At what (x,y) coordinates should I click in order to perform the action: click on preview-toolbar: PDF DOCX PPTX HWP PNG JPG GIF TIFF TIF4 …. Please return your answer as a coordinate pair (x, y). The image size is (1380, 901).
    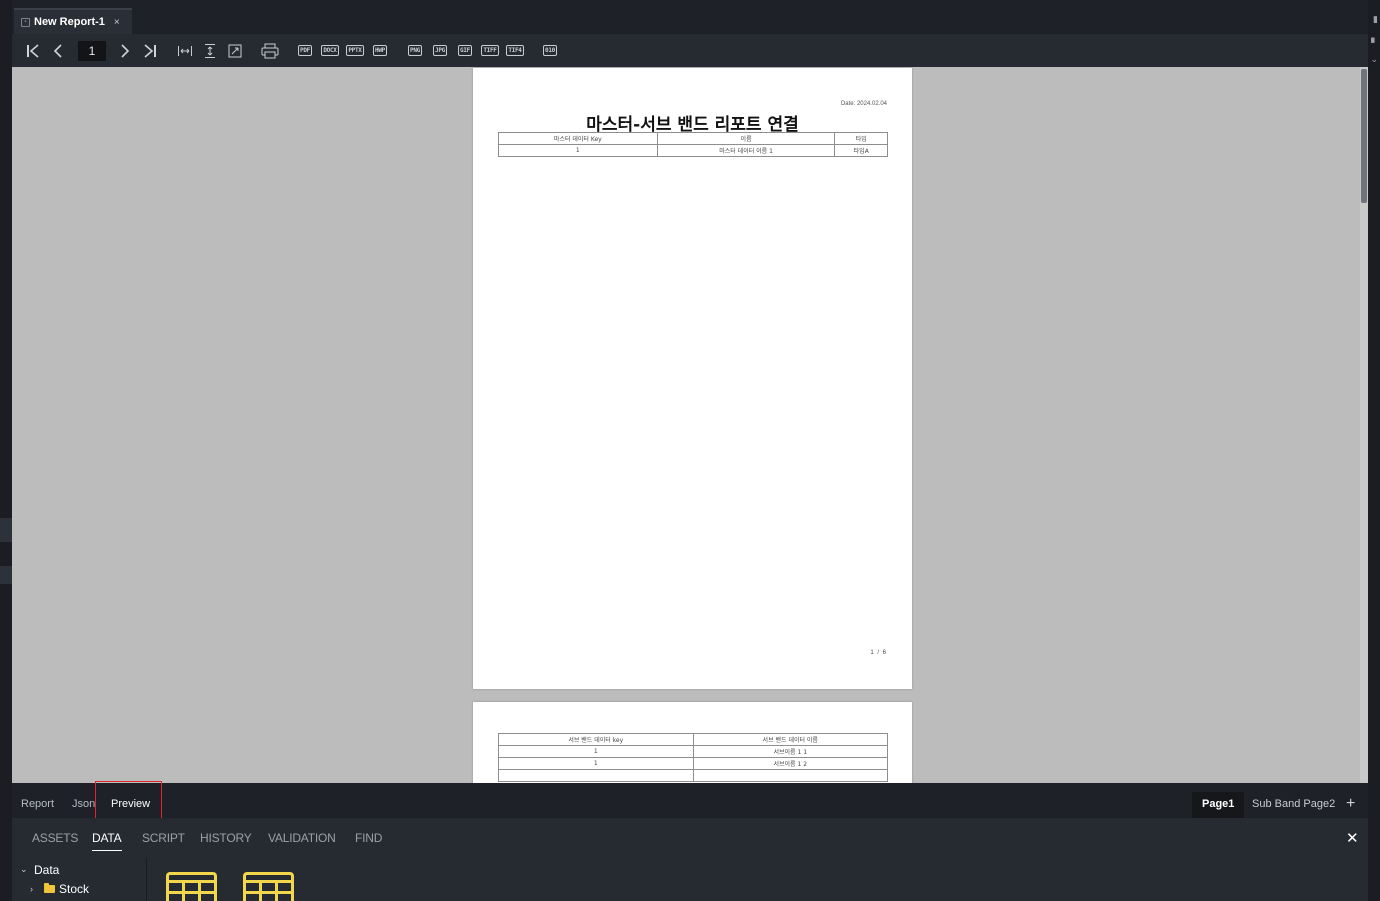
    Looking at the image, I should click on (690, 50).